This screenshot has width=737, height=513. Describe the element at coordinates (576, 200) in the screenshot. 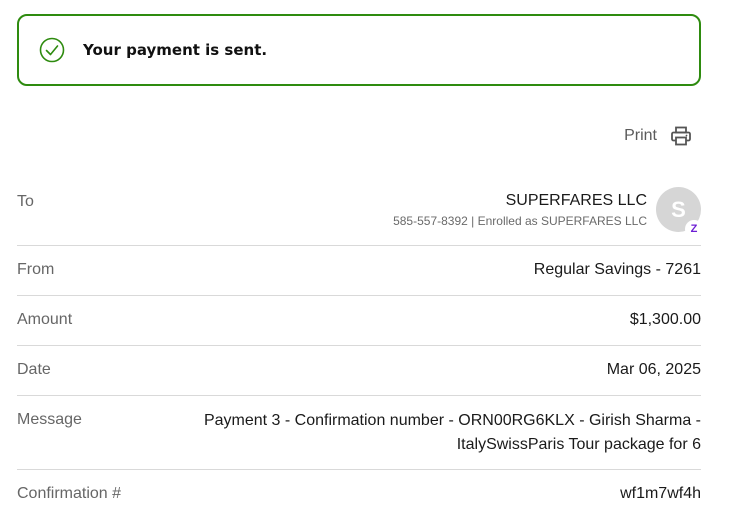

I see `recipient-name: SUPERFARES LLC` at that location.